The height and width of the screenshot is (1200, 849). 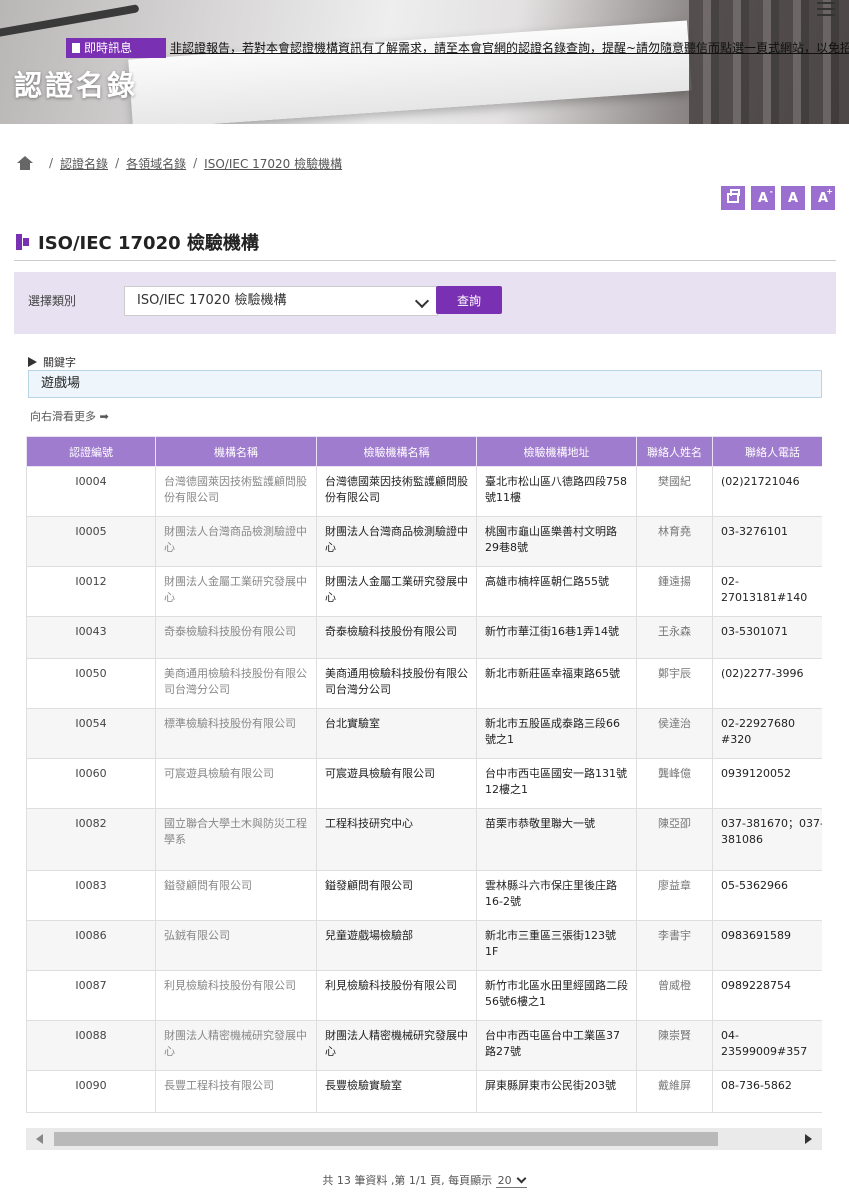 I want to click on cert-code: I0043, so click(x=91, y=637).